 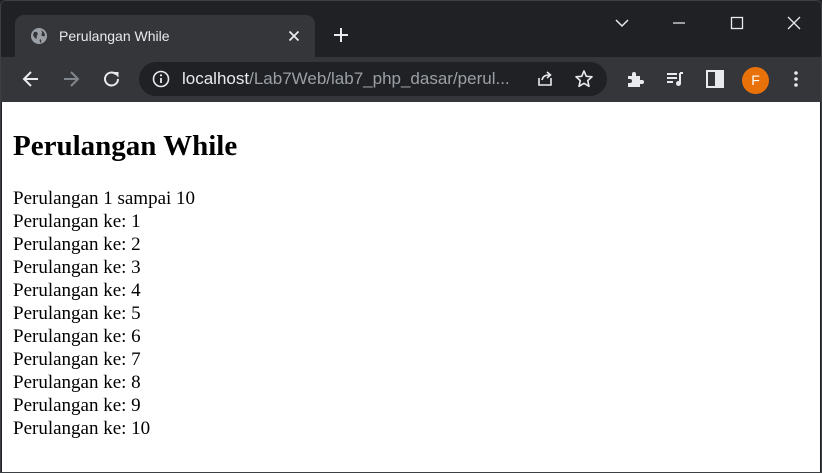 I want to click on loop-line: Perulangan ke: 2, so click(x=77, y=244).